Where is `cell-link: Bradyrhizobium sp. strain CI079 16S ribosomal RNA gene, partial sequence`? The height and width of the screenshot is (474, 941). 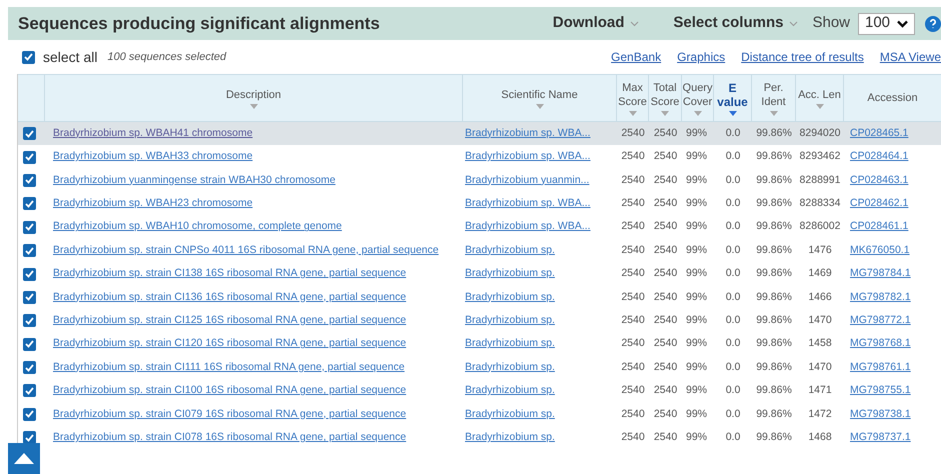 cell-link: Bradyrhizobium sp. strain CI079 16S ribosomal RNA gene, partial sequence is located at coordinates (254, 414).